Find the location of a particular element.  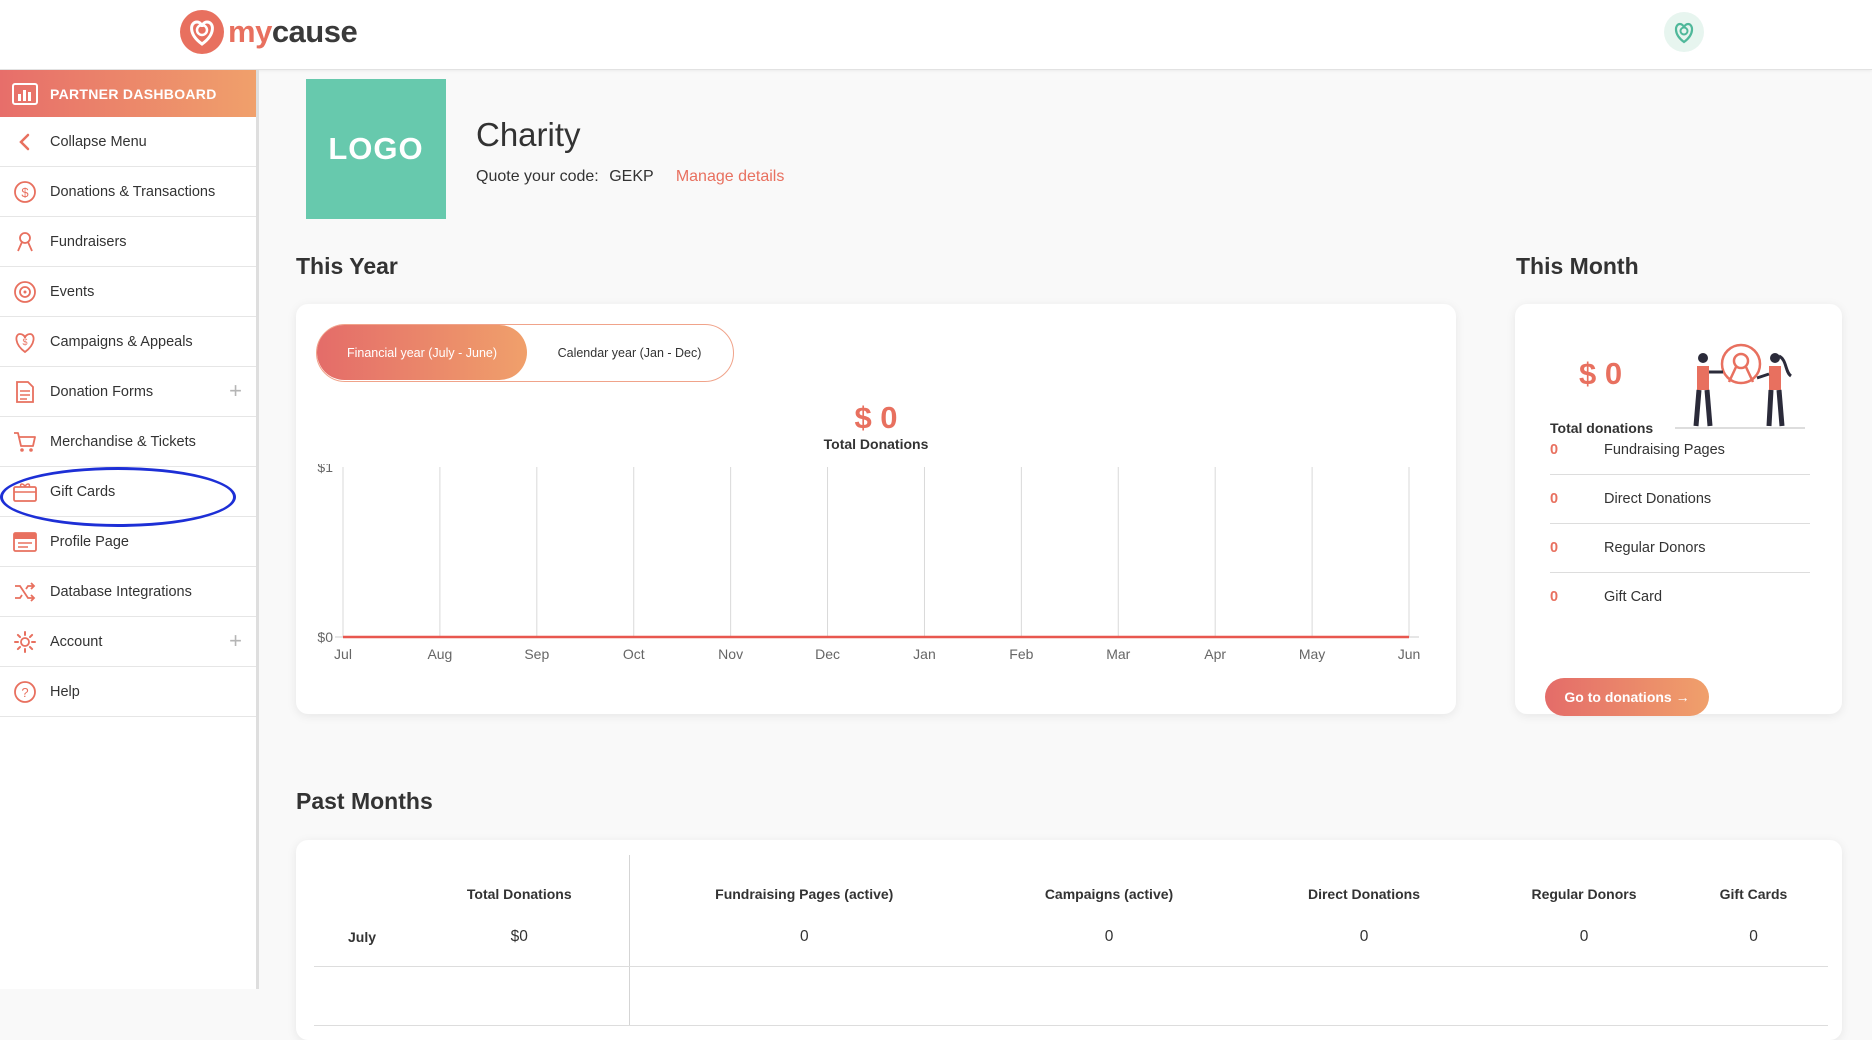

y-tick-label: $1 is located at coordinates (325, 469).